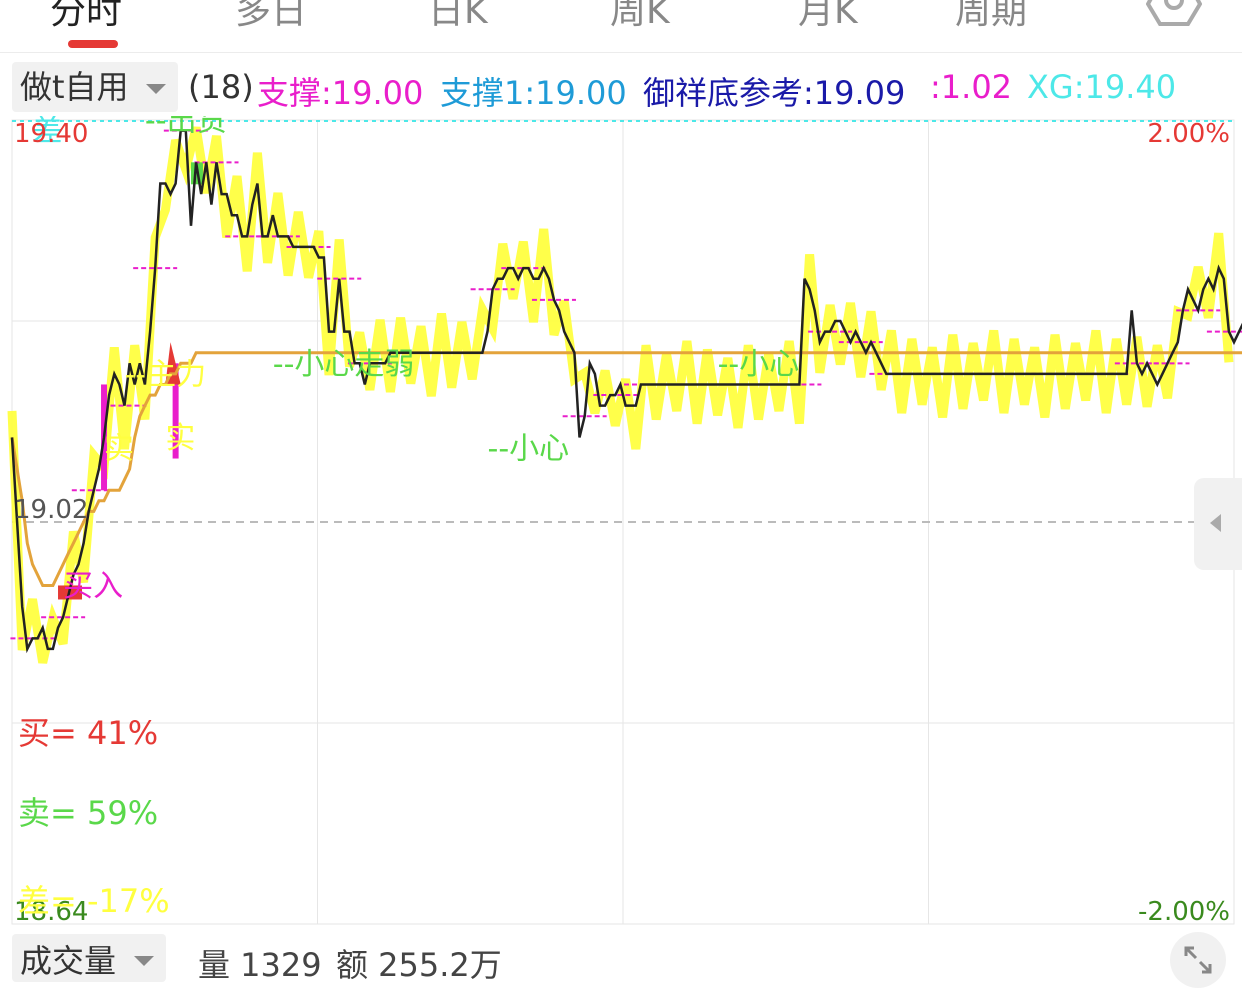 This screenshot has width=1242, height=988. I want to click on stat-1: 卖= 59%, so click(88, 813).